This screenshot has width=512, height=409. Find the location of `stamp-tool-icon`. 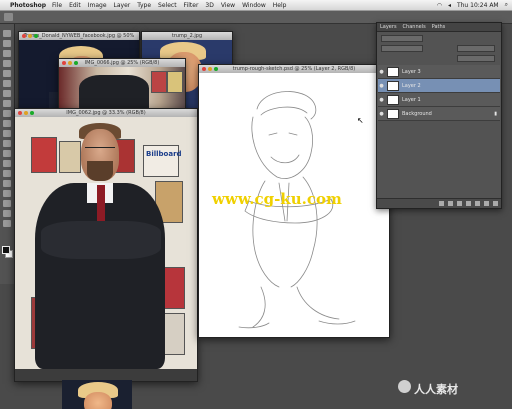

stamp-tool-icon is located at coordinates (7, 113).